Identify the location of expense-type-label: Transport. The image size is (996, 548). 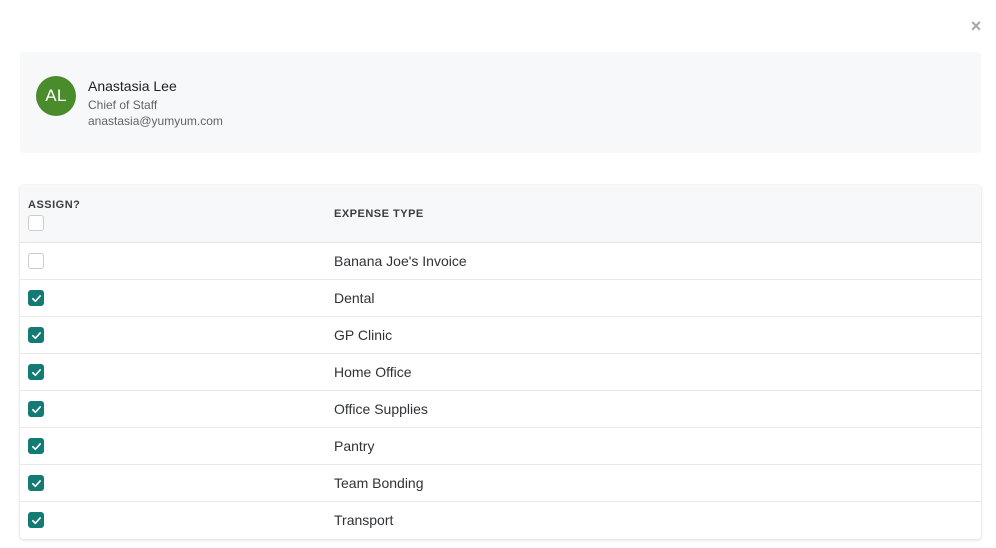
(364, 520).